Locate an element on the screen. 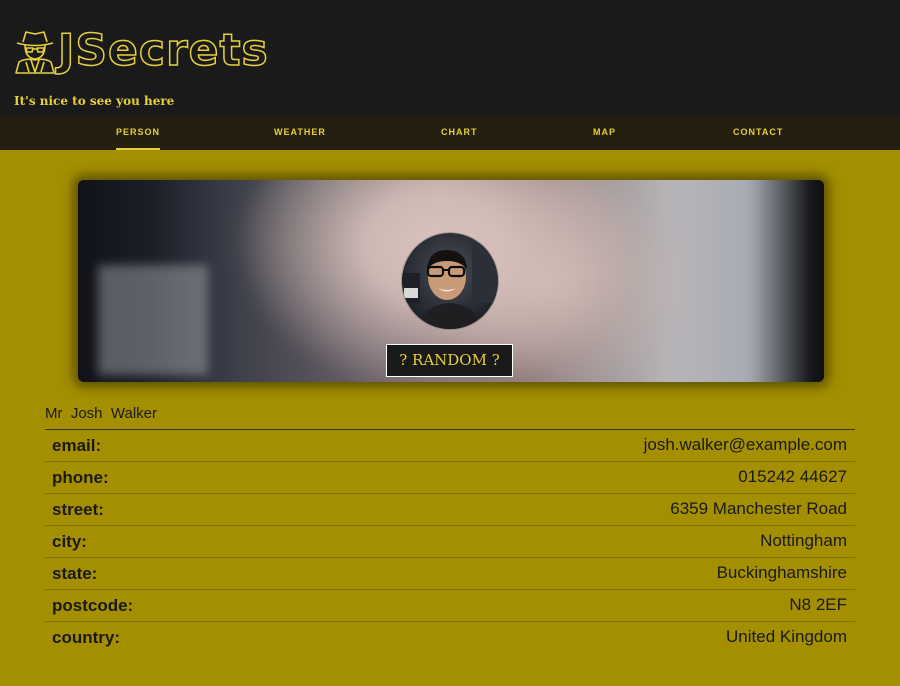  app-title: JSecrets is located at coordinates (163, 51).